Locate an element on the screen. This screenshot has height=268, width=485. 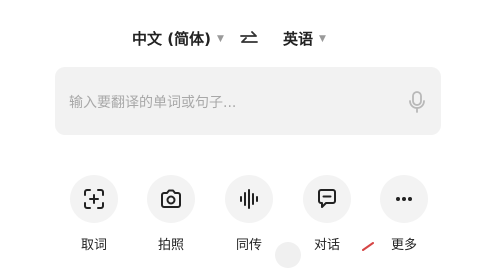
tool-conversation: 对话 is located at coordinates (327, 214).